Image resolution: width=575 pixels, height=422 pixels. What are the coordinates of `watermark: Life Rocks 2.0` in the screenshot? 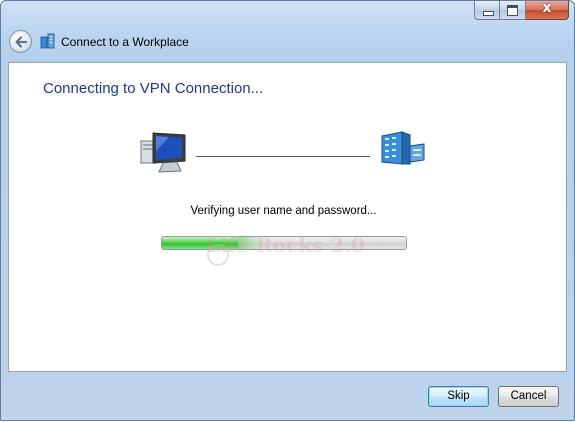 It's located at (285, 245).